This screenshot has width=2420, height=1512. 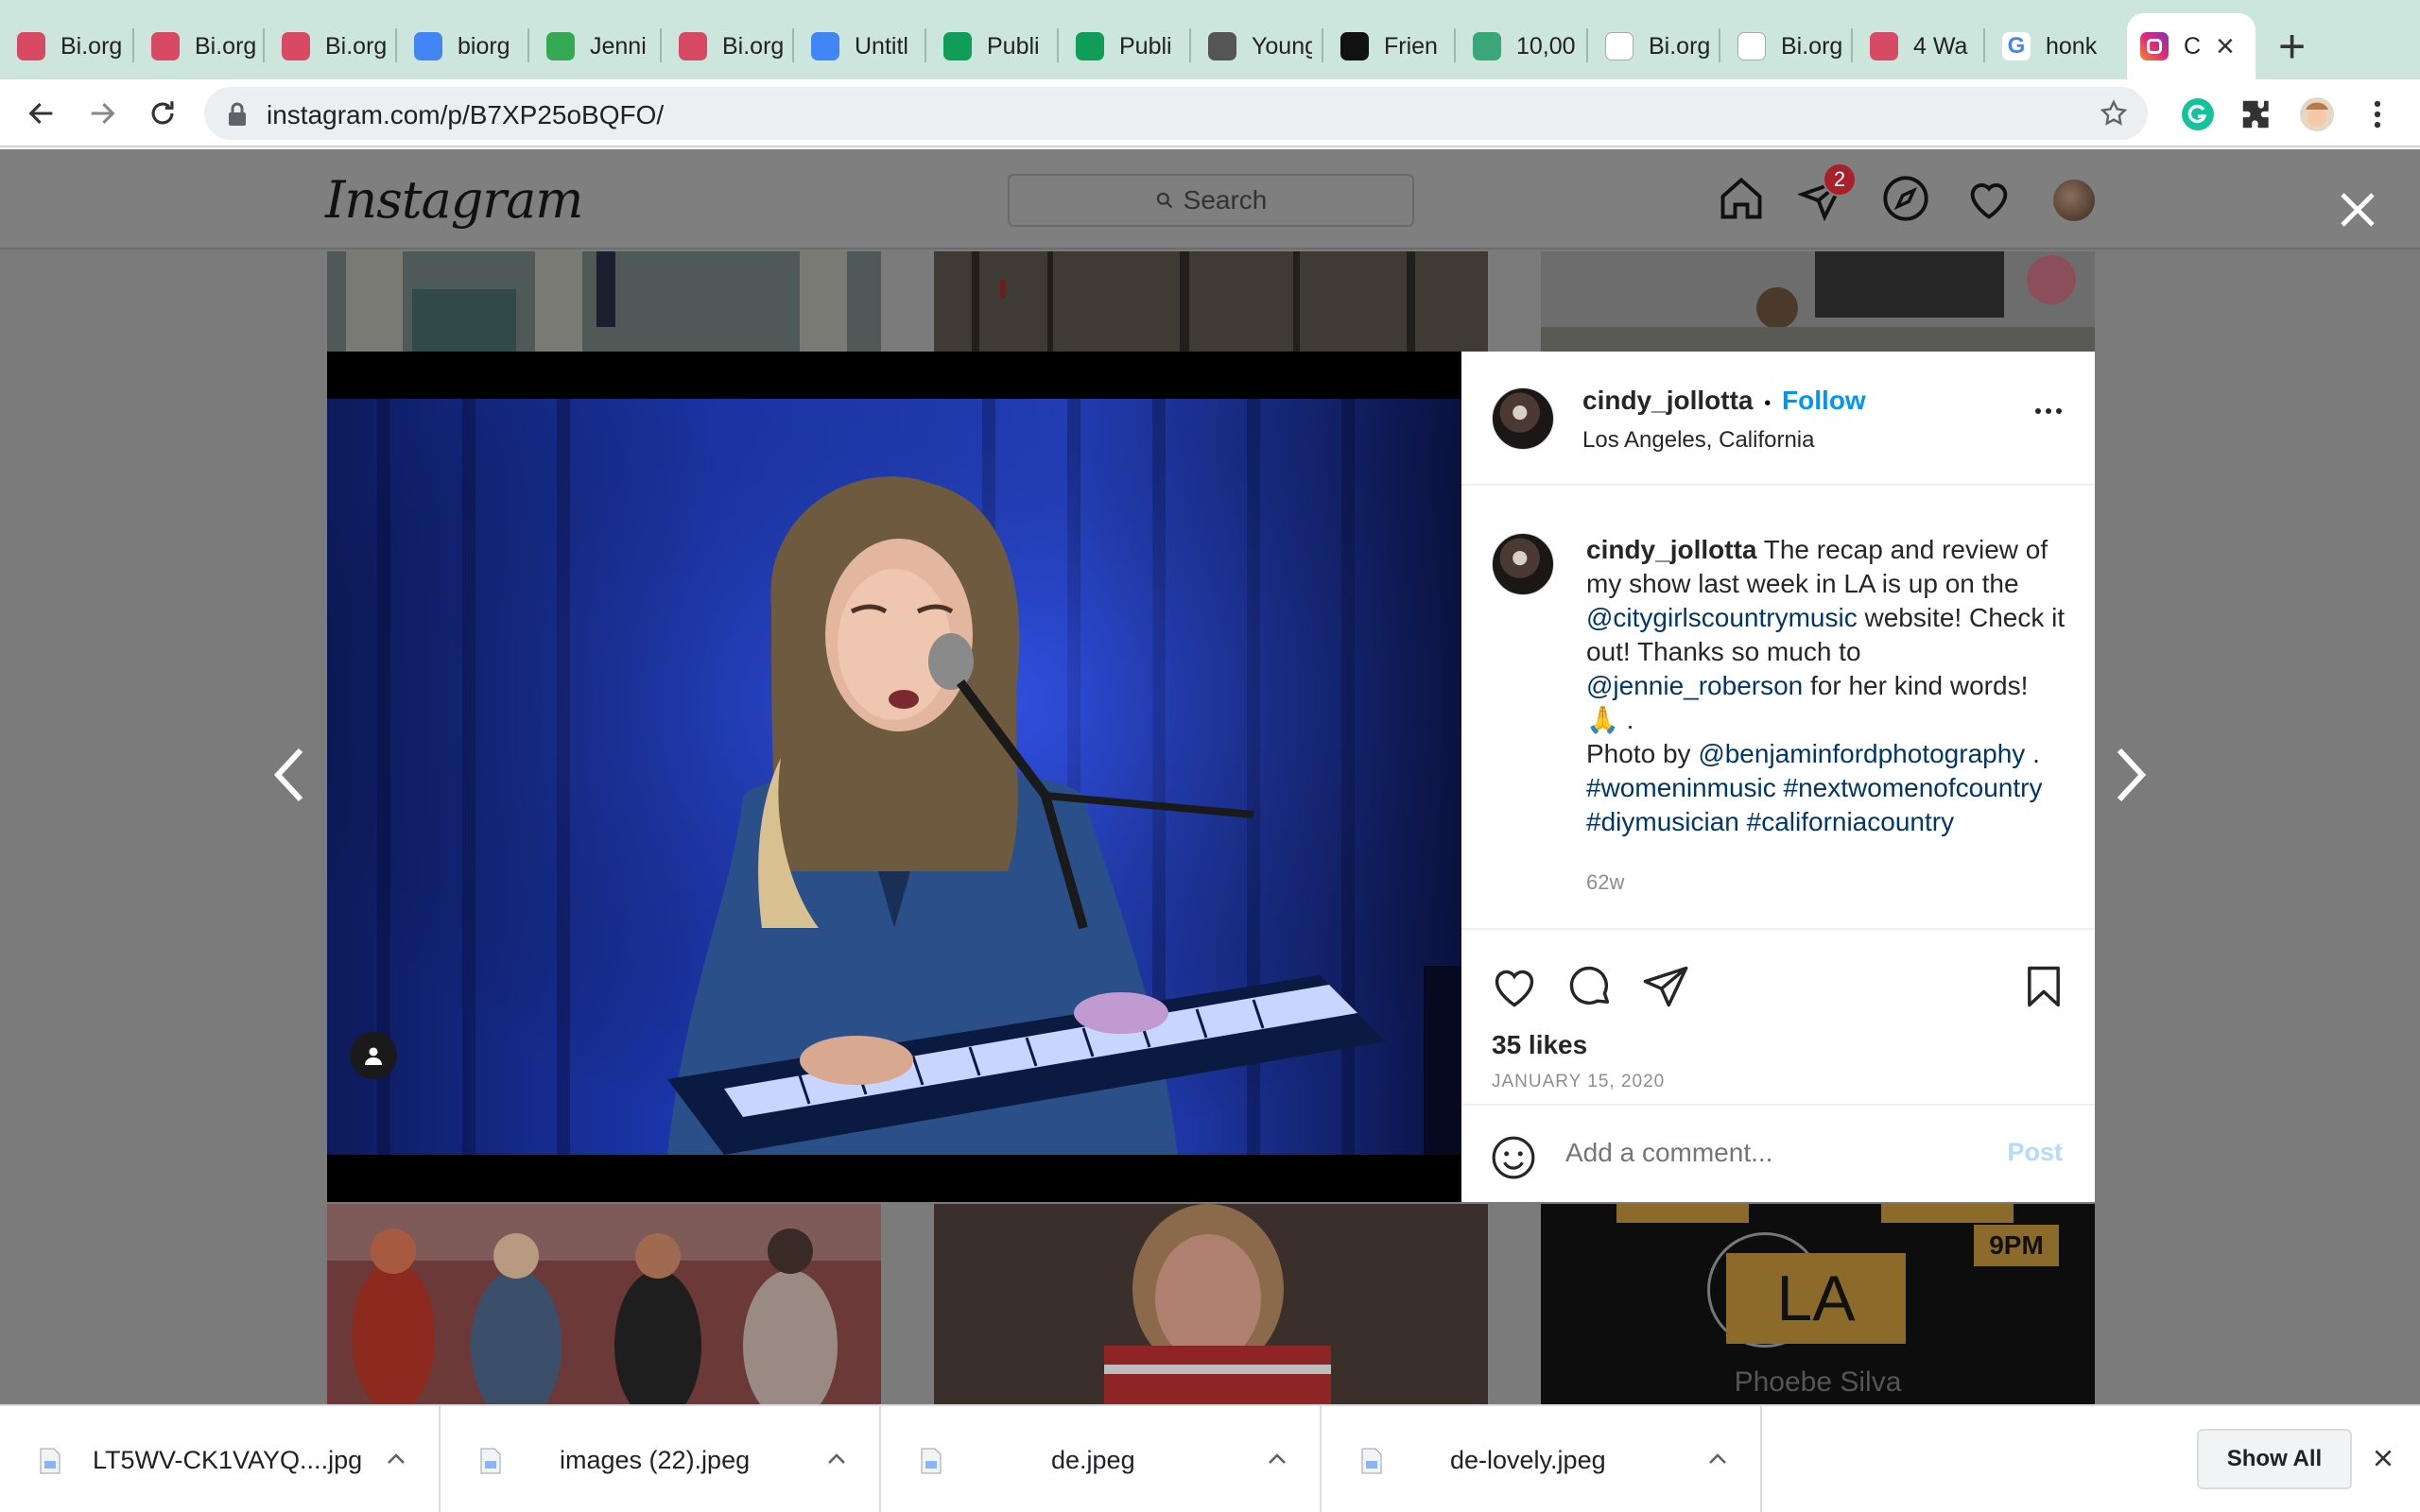 I want to click on explore-compass-icon, so click(x=1905, y=198).